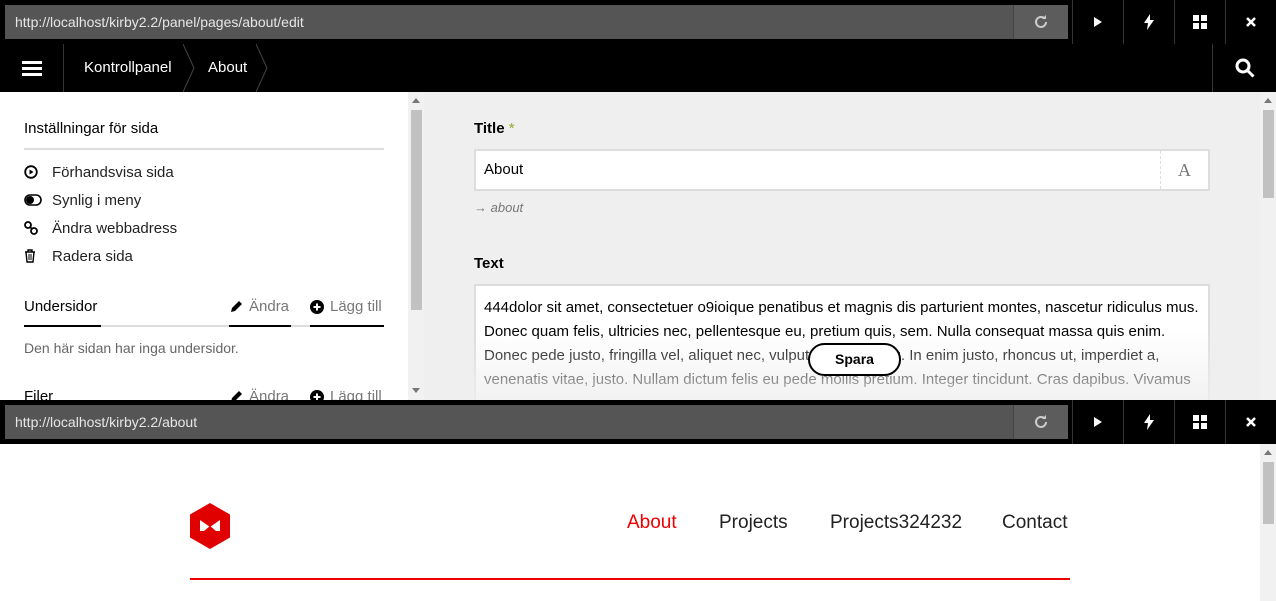 This screenshot has height=601, width=1276. What do you see at coordinates (39, 394) in the screenshot?
I see `files-heading: Filer` at bounding box center [39, 394].